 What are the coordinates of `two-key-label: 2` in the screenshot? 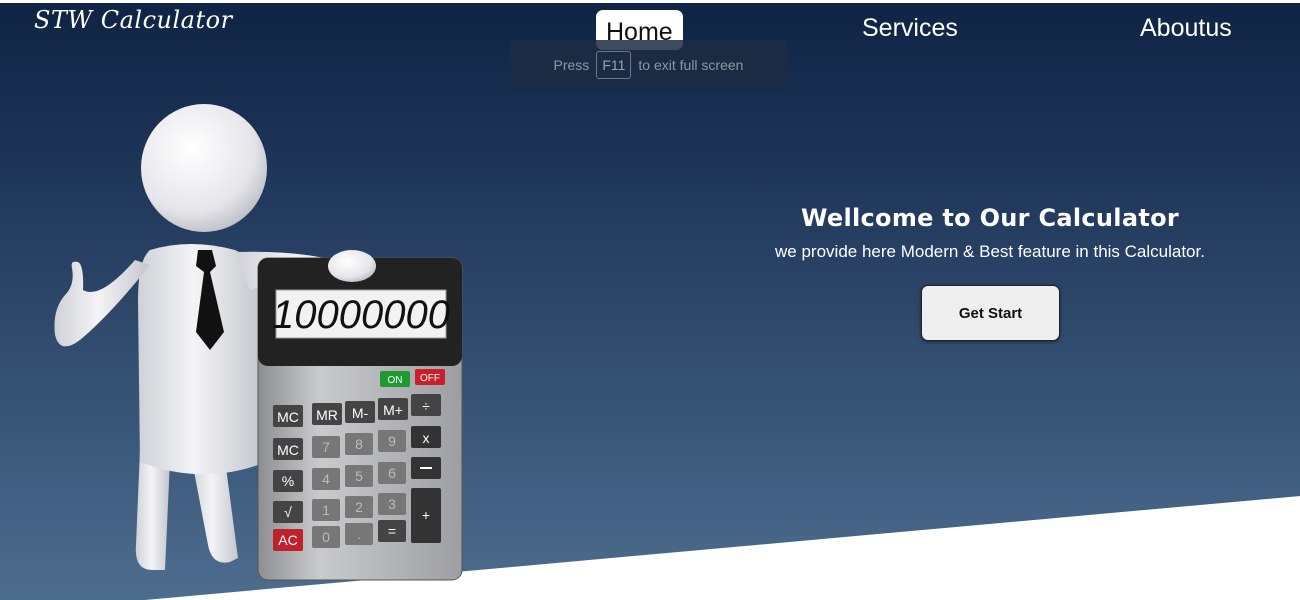 It's located at (359, 507).